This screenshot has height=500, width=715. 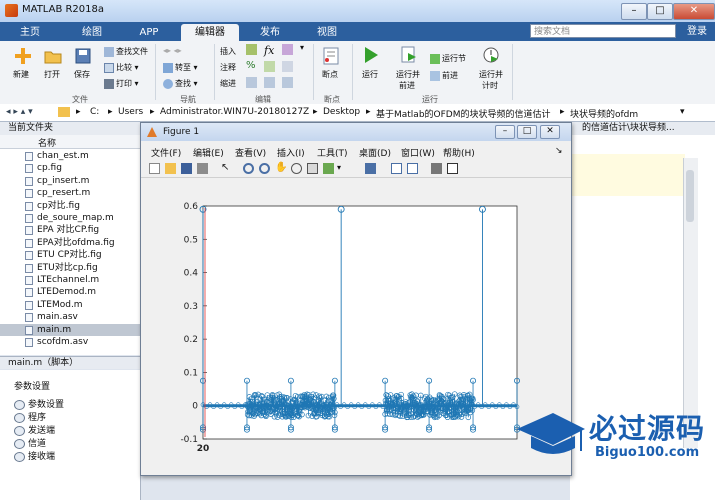 I want to click on minimize-button: –, so click(x=634, y=11).